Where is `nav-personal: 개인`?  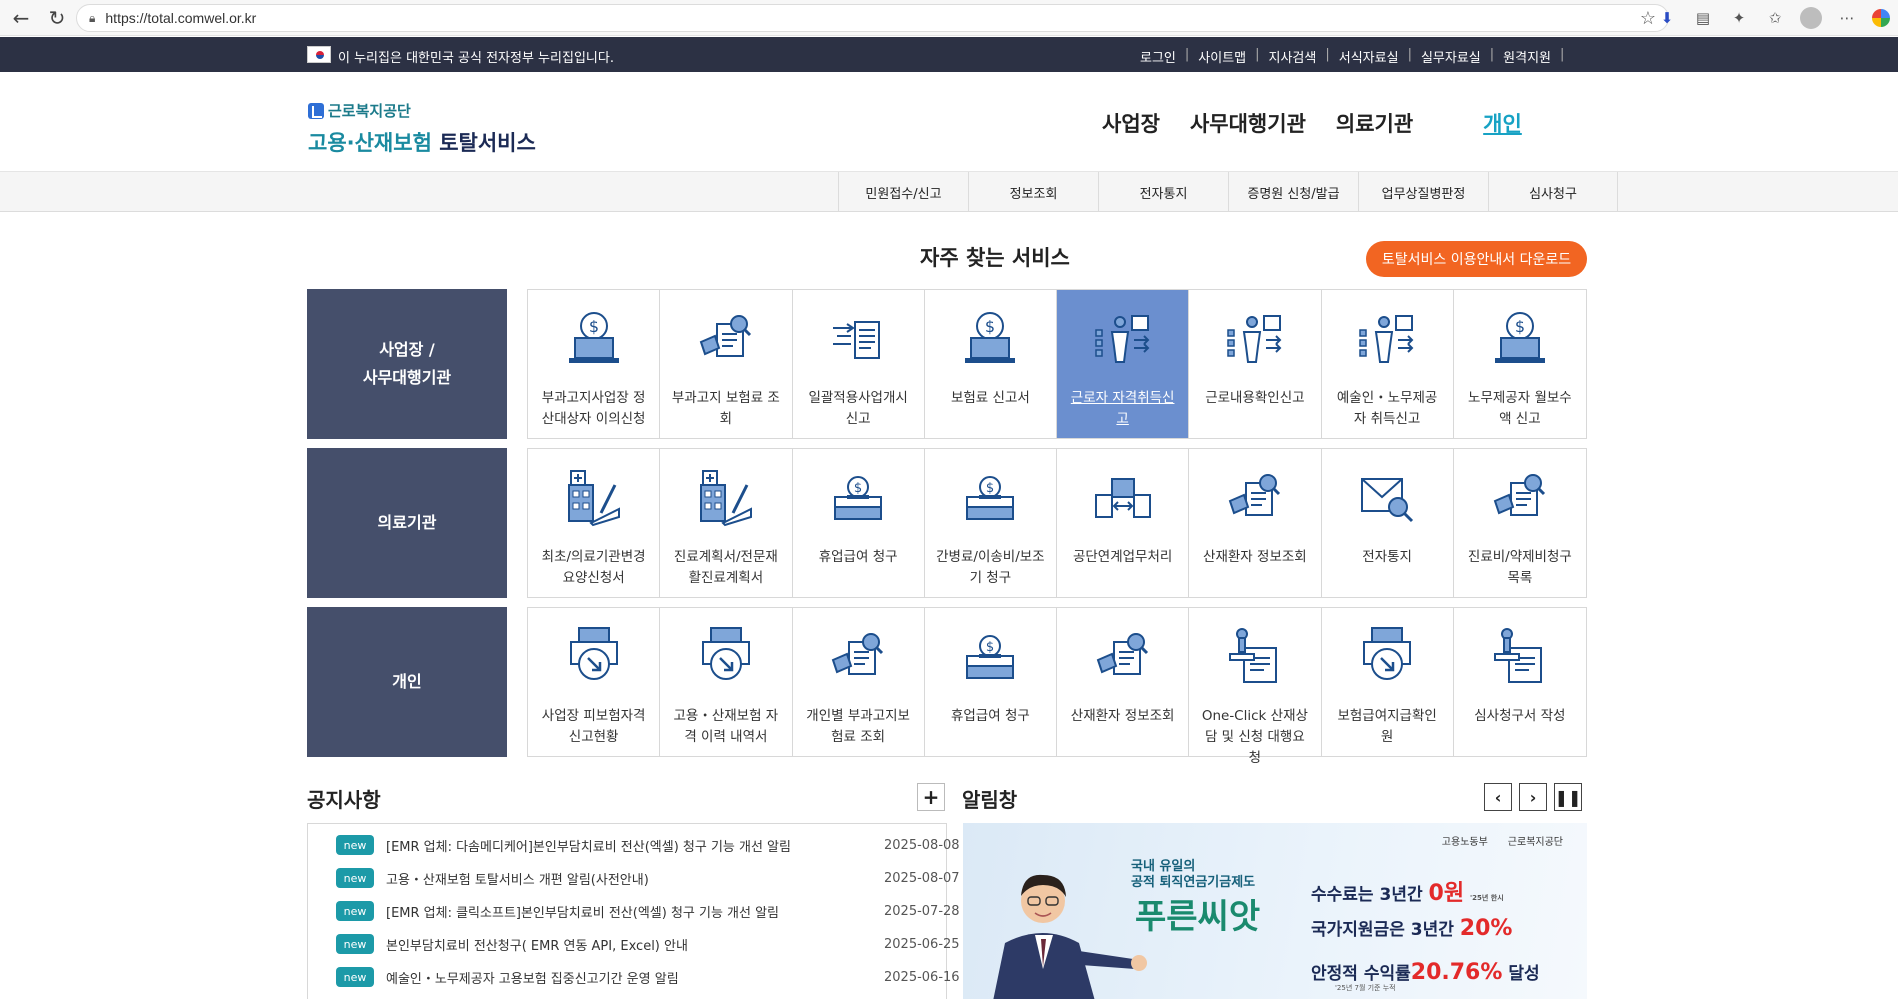
nav-personal: 개인 is located at coordinates (1502, 123).